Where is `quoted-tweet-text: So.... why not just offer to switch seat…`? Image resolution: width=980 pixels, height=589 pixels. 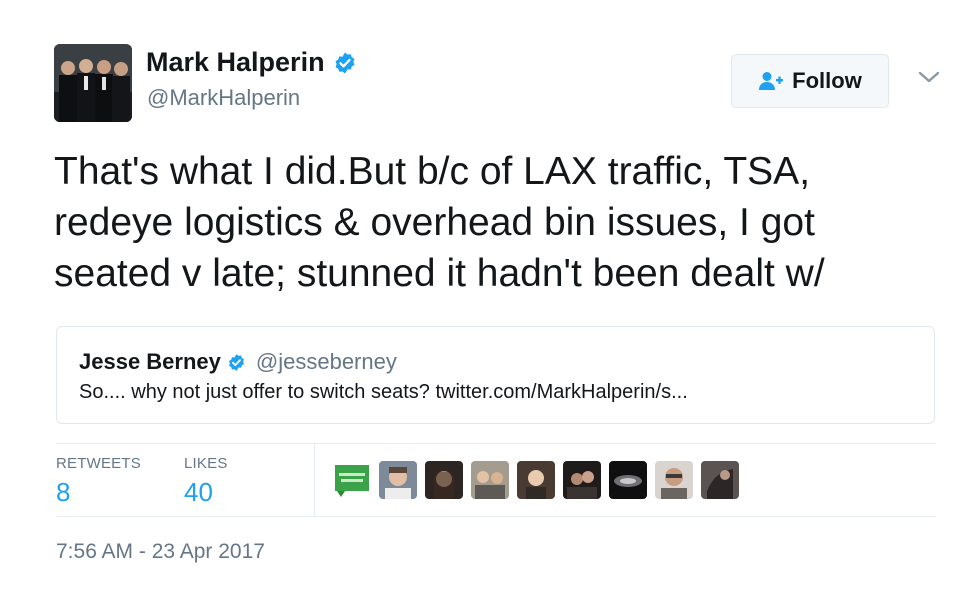 quoted-tweet-text: So.... why not just offer to switch seat… is located at coordinates (383, 392).